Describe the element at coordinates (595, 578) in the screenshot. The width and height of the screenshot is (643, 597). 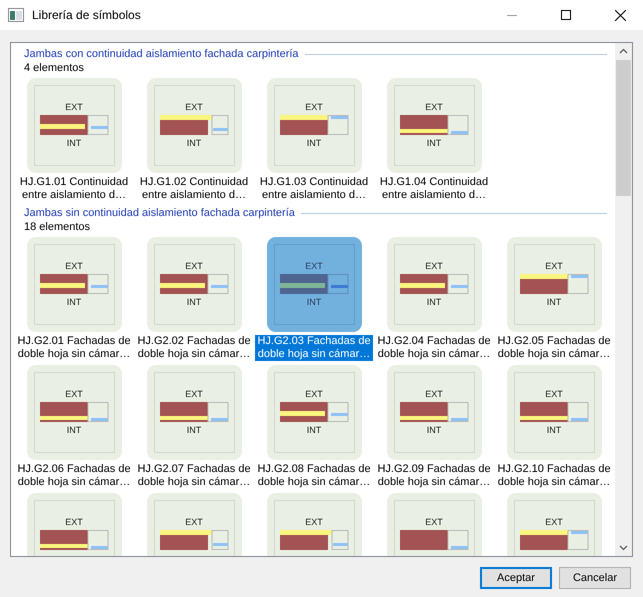
I see `cancel-button: Cancelar` at that location.